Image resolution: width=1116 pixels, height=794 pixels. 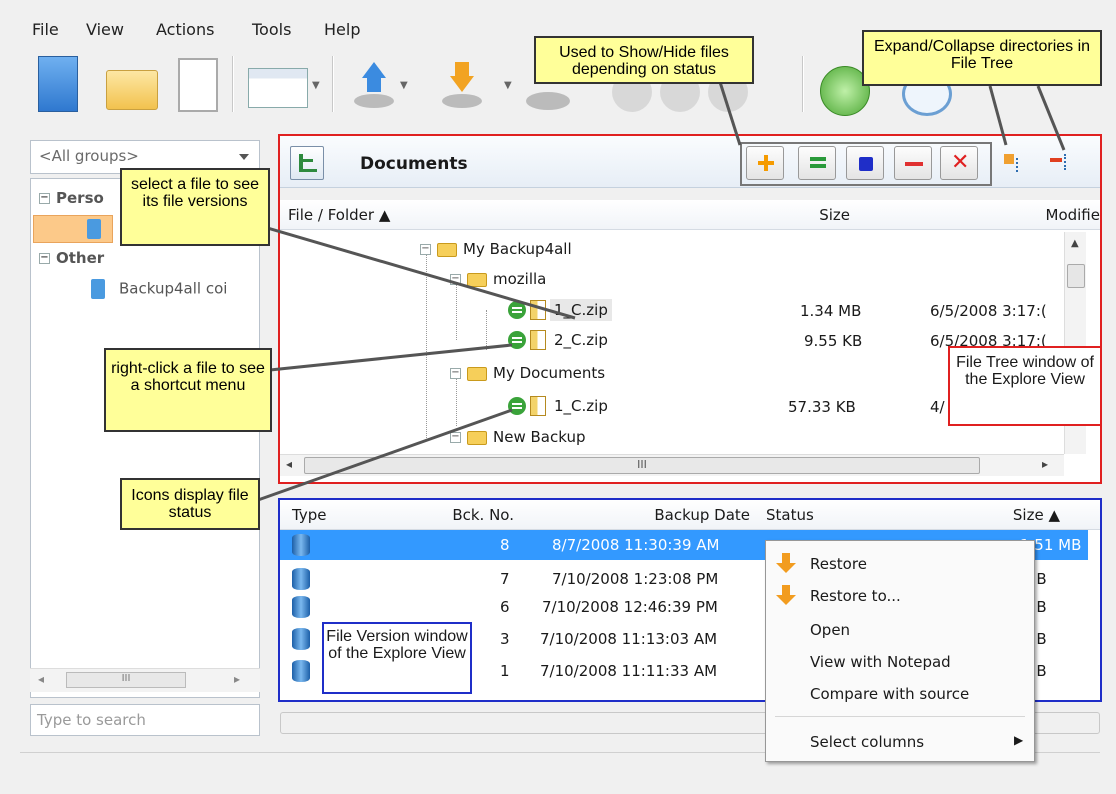 I want to click on callout-select-file: select a file to see its file versions, so click(x=195, y=207).